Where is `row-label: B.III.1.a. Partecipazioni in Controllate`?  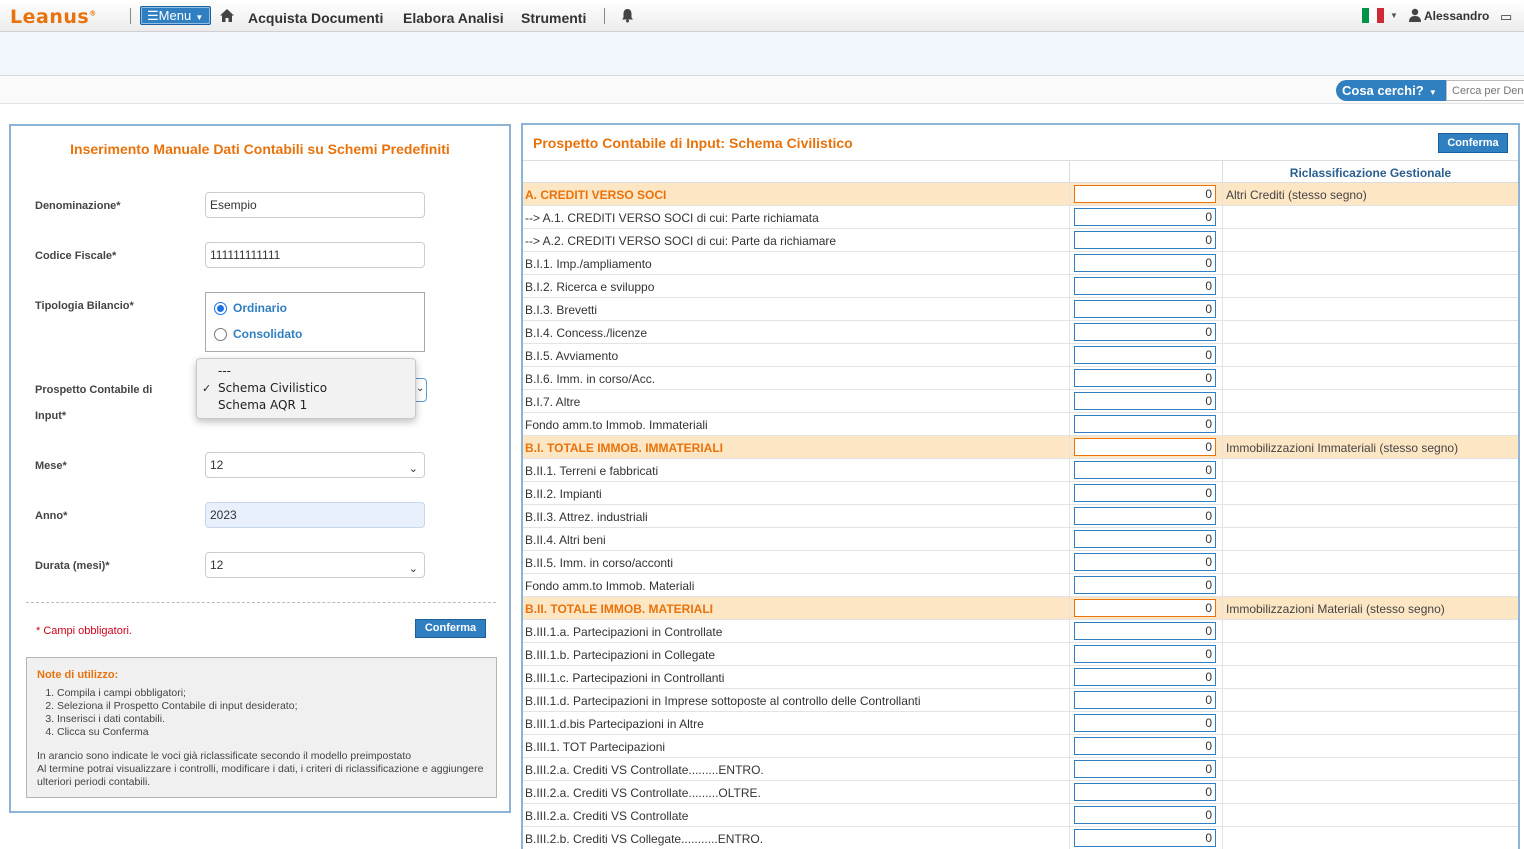
row-label: B.III.1.a. Partecipazioni in Controllate is located at coordinates (624, 632).